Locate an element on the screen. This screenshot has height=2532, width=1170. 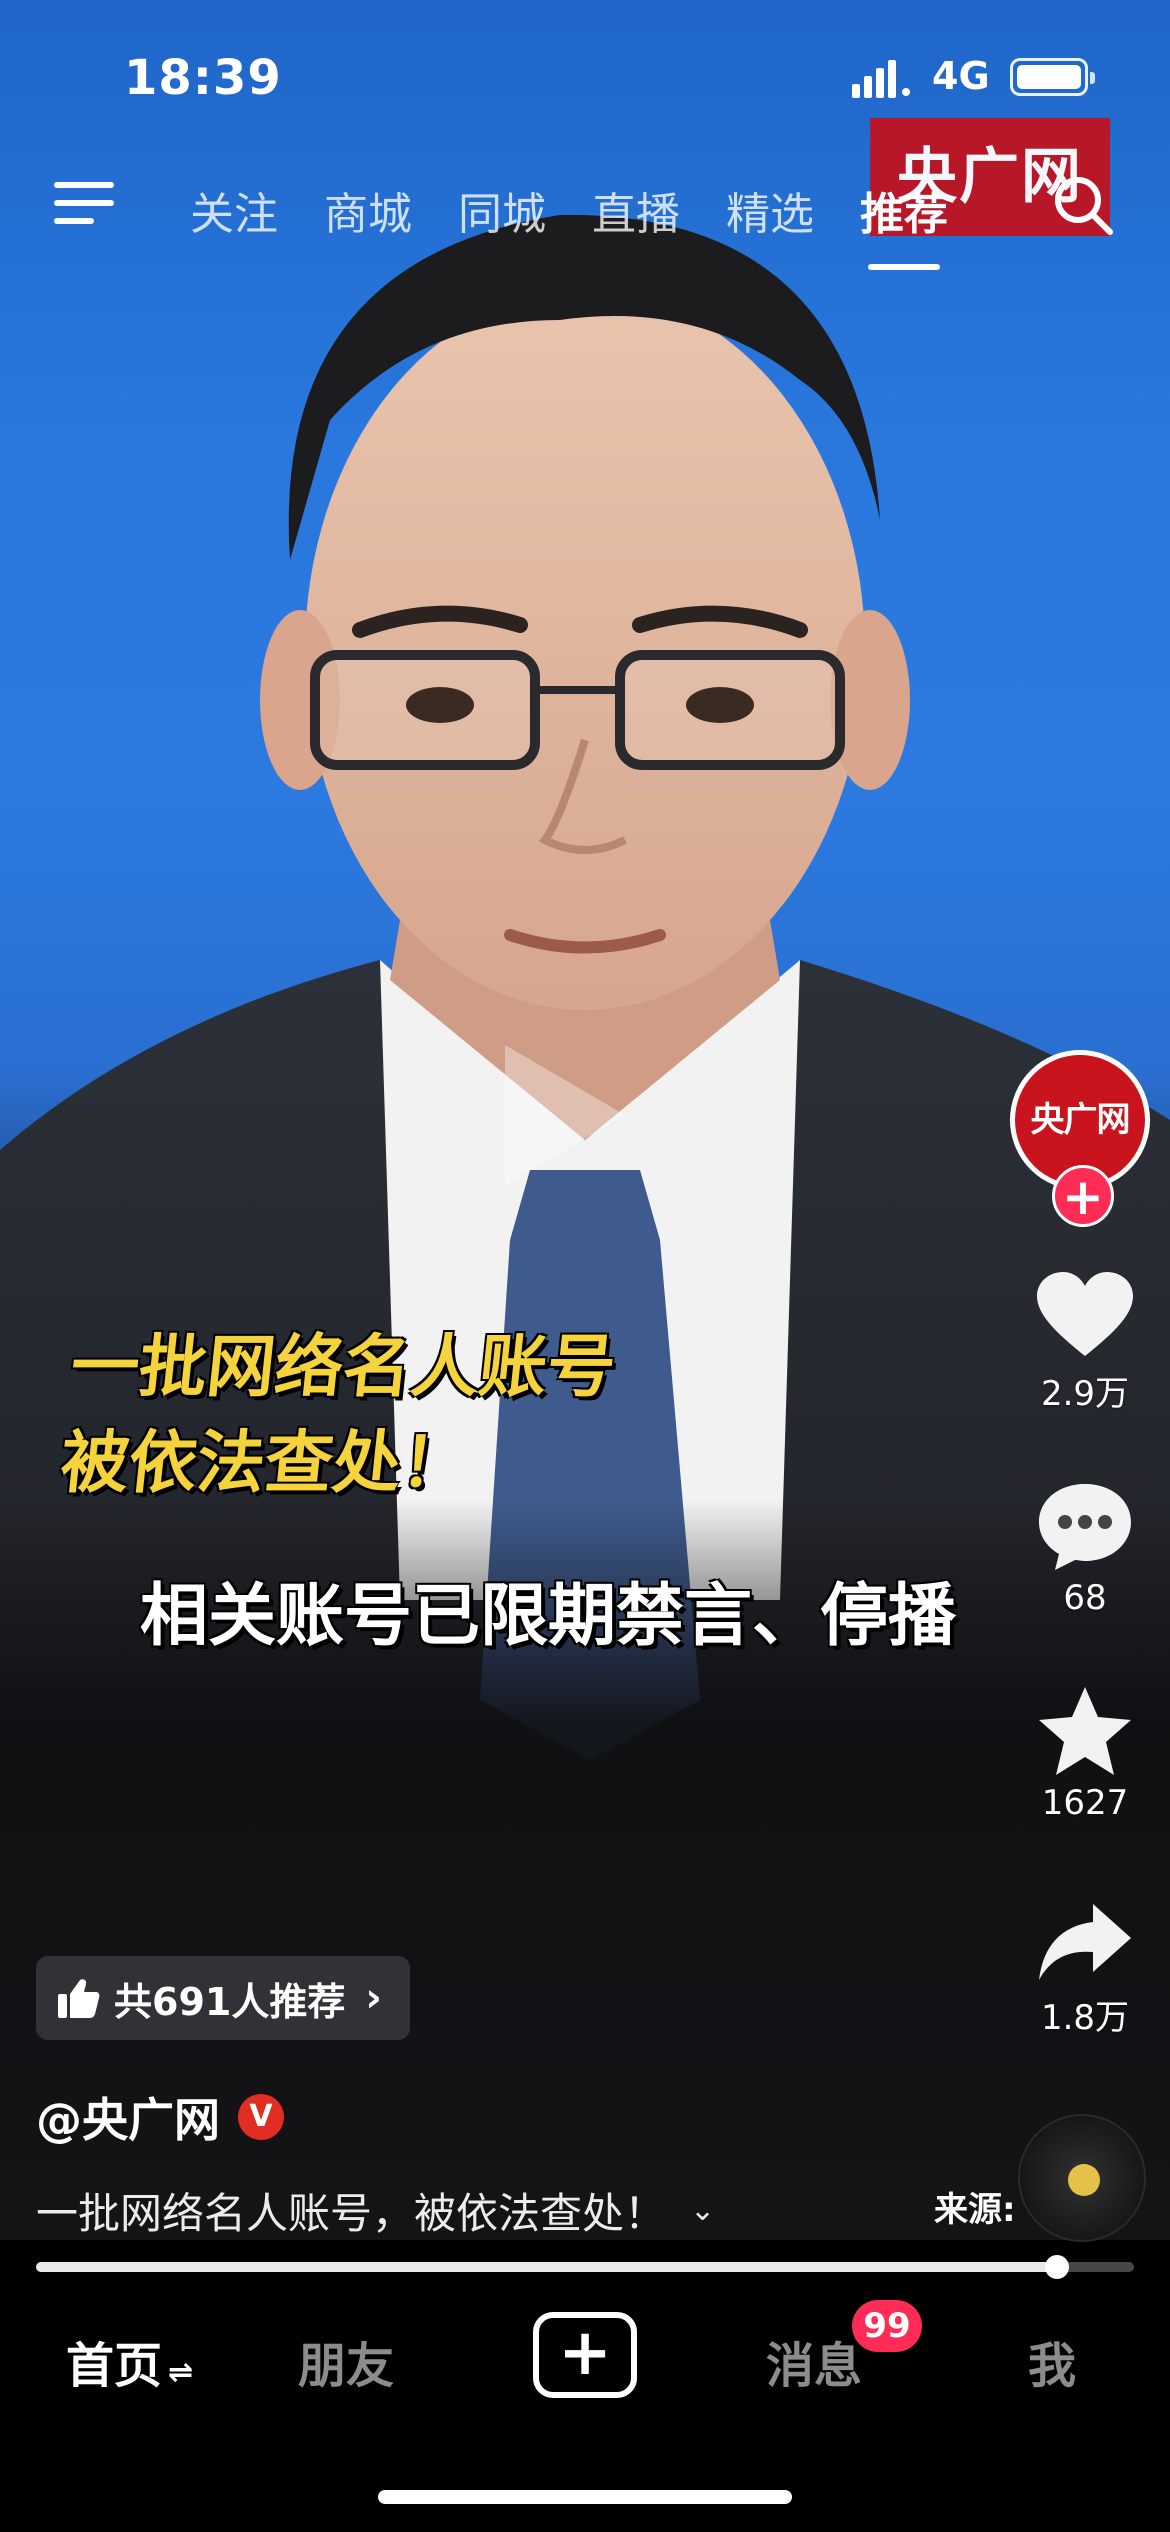
comment-button: 68 is located at coordinates (1085, 1549).